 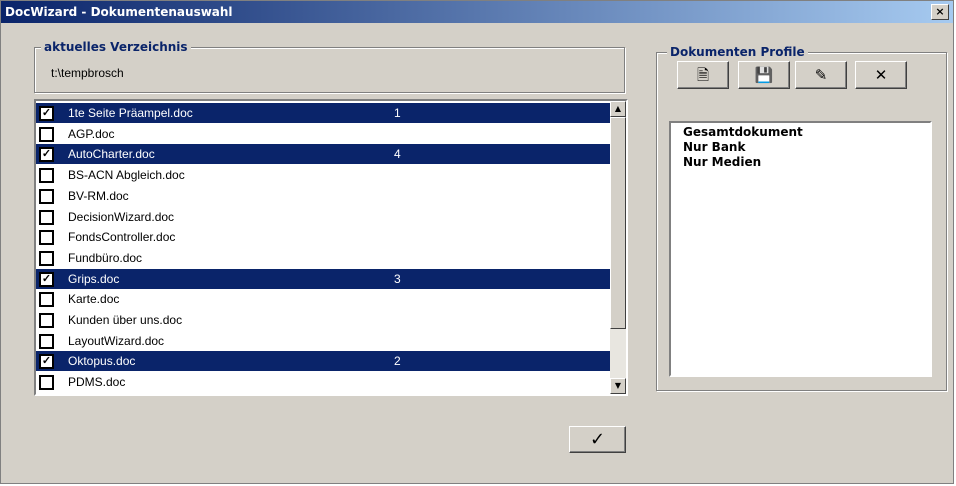 I want to click on document-name: Fundbüro.doc, so click(x=105, y=257).